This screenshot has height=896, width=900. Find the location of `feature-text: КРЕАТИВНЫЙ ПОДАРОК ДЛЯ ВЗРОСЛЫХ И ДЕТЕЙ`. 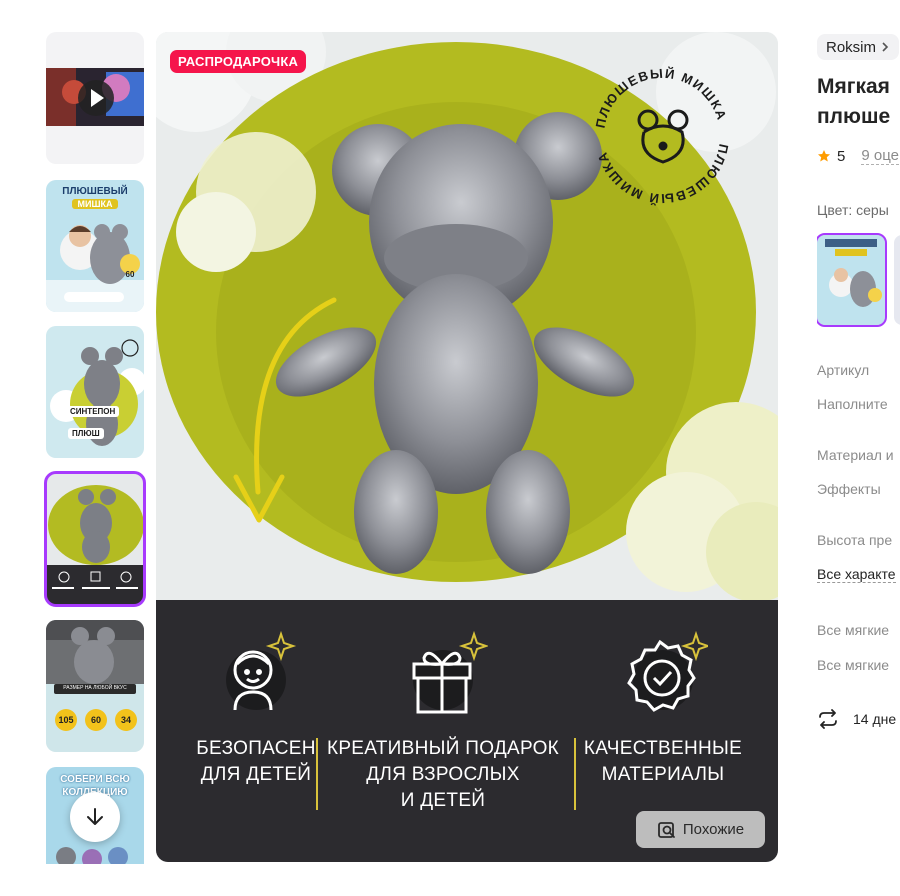

feature-text: КРЕАТИВНЫЙ ПОДАРОК ДЛЯ ВЗРОСЛЫХ И ДЕТЕЙ is located at coordinates (443, 774).